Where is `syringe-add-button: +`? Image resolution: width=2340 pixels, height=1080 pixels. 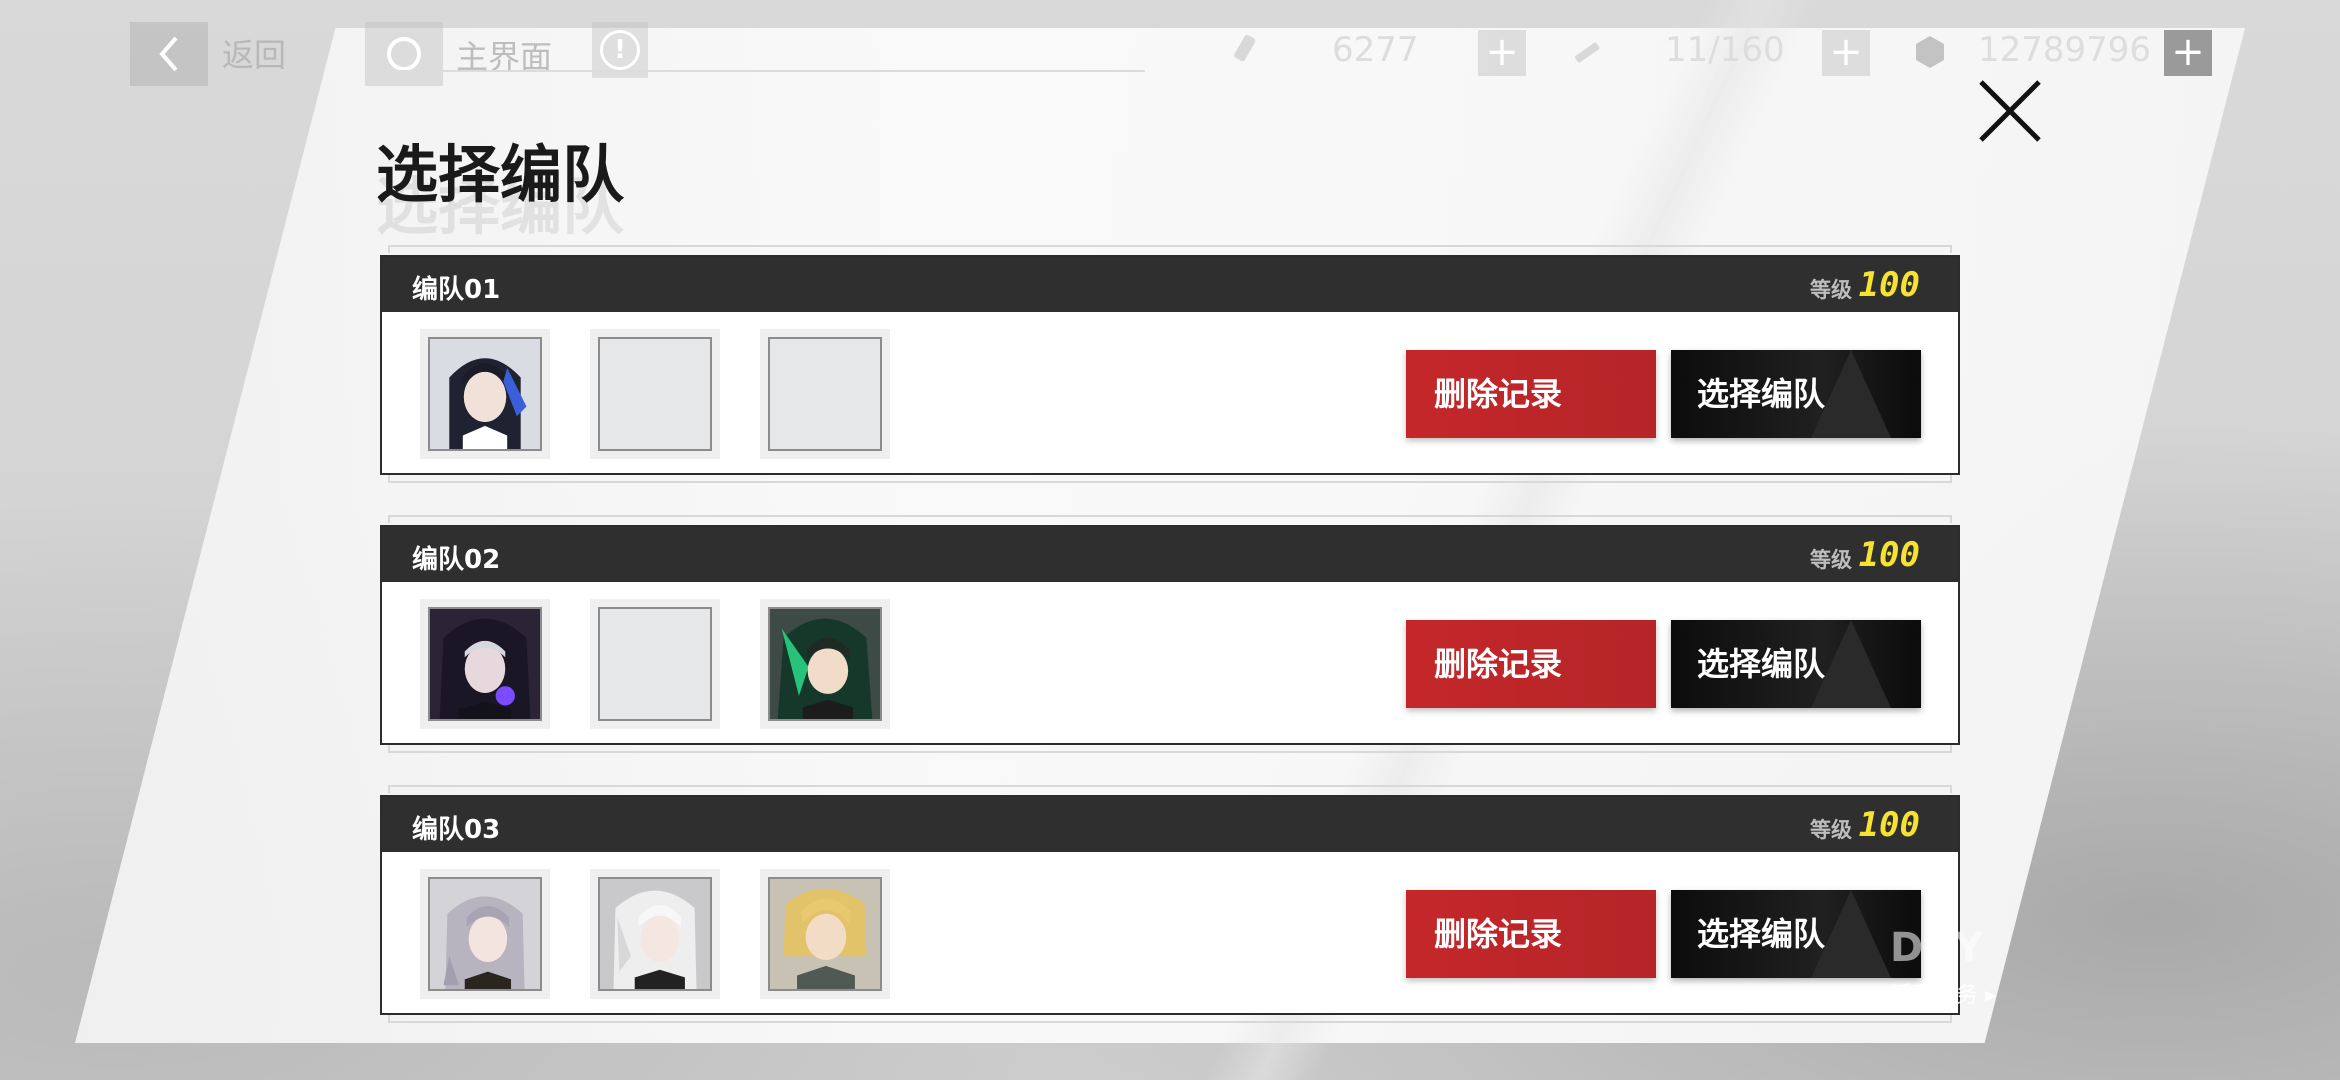 syringe-add-button: + is located at coordinates (1846, 53).